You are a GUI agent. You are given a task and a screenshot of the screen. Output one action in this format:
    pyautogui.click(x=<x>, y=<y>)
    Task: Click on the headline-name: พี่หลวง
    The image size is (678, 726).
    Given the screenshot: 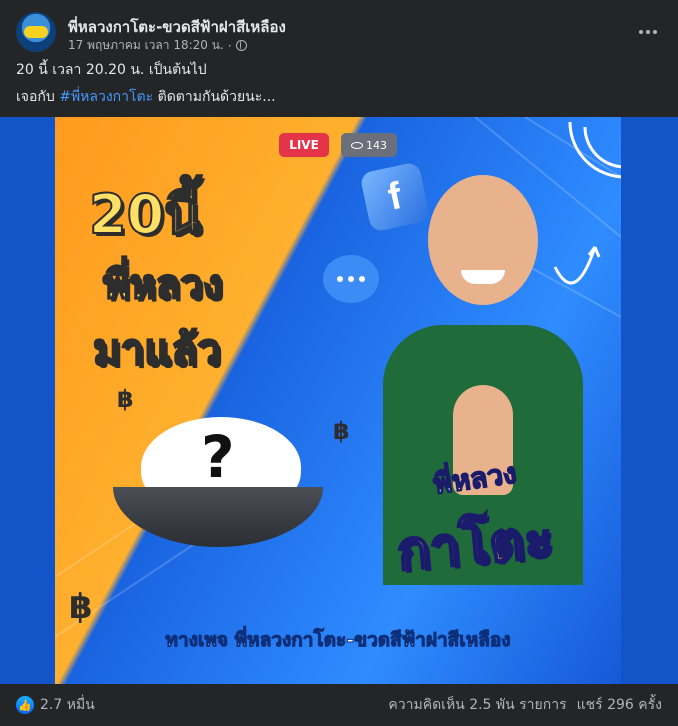 What is the action you would take?
    pyautogui.click(x=162, y=285)
    